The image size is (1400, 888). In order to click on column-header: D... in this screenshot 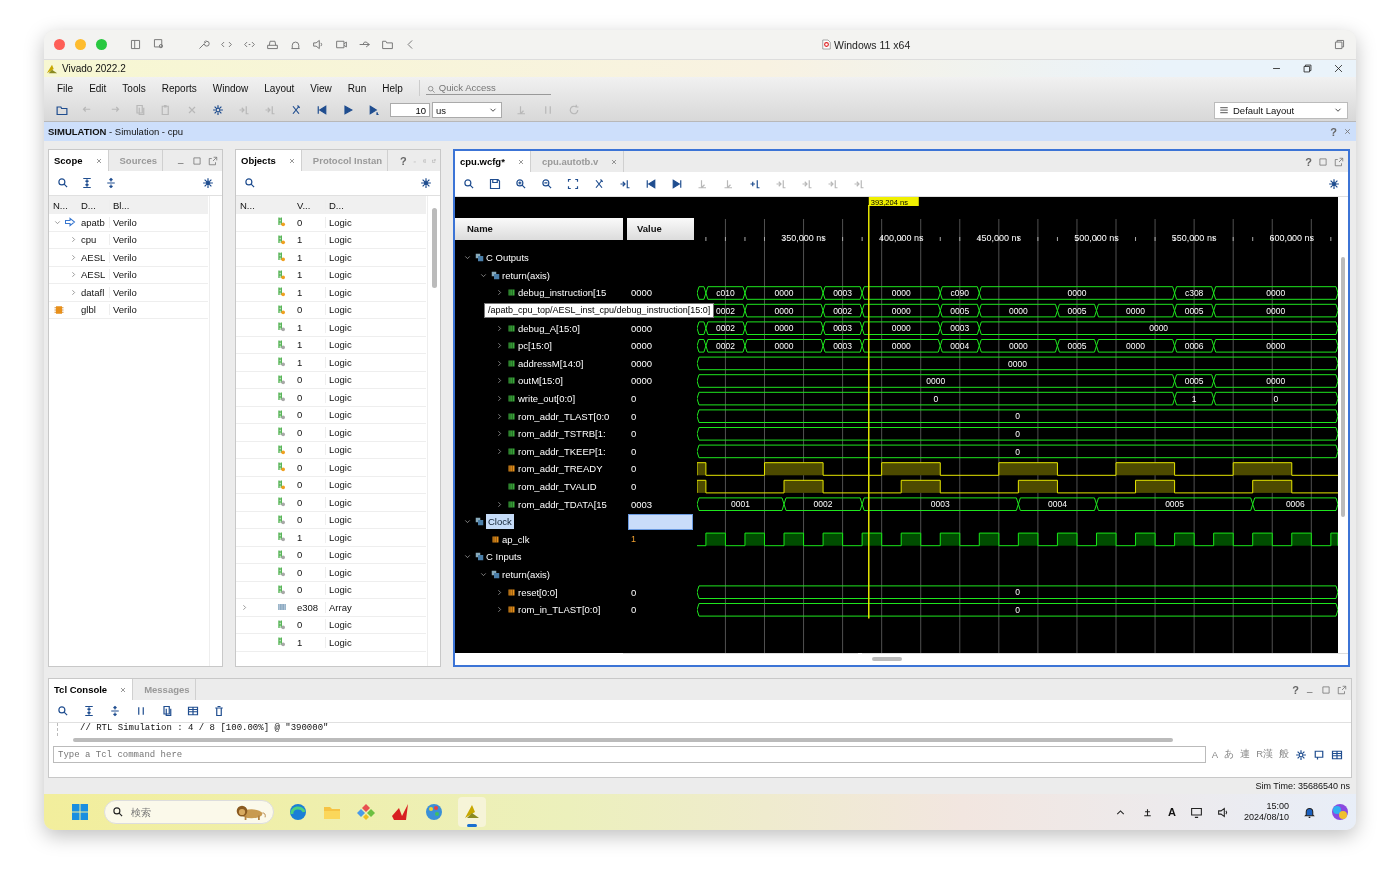, I will do `click(93, 205)`.